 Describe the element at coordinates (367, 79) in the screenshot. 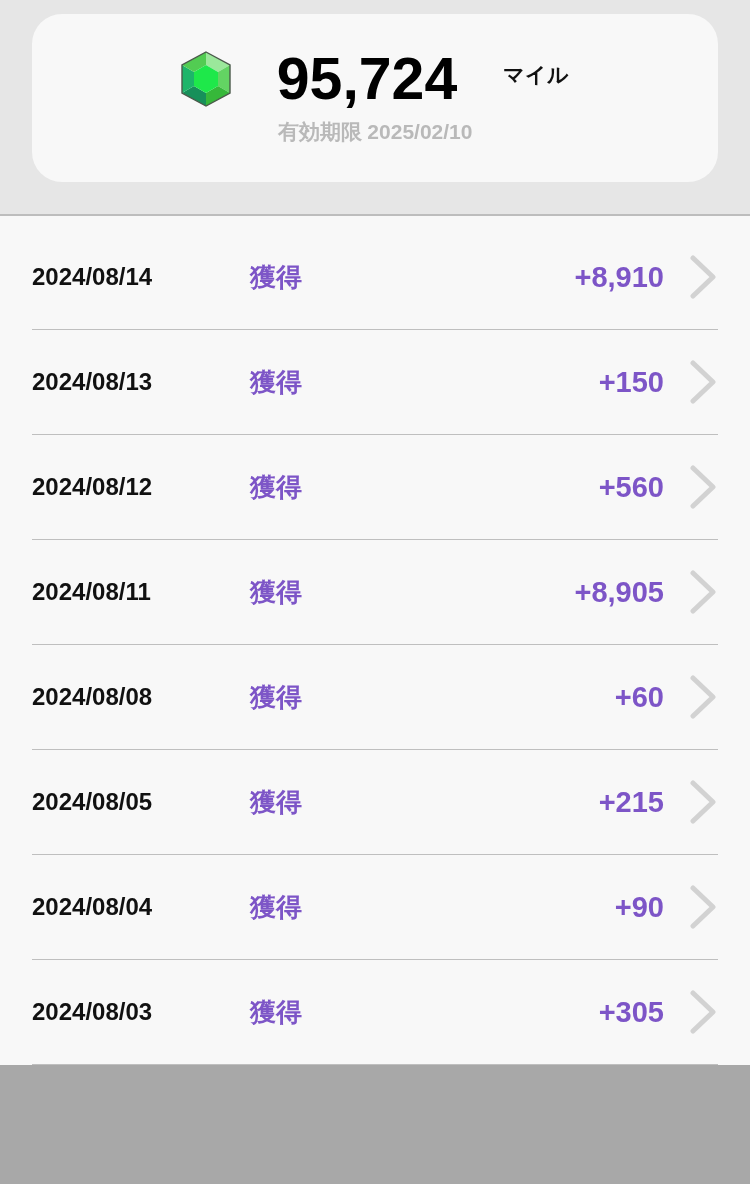

I see `miles-balance: 95,724` at that location.